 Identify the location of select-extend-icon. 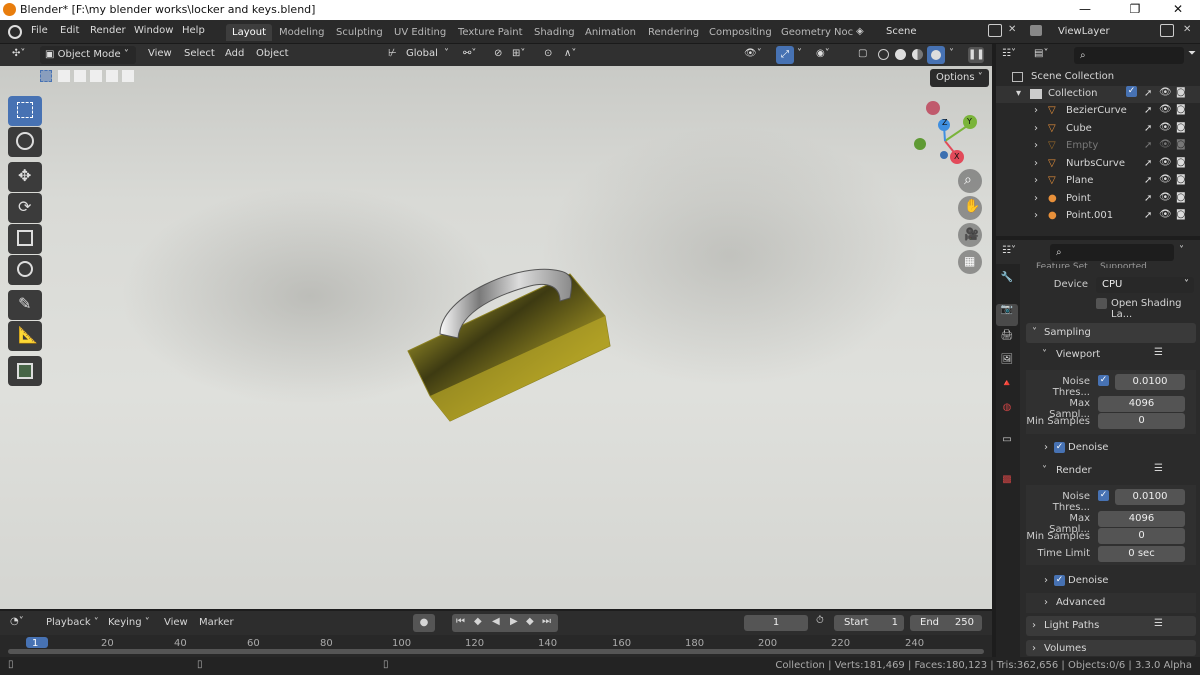
(80, 76).